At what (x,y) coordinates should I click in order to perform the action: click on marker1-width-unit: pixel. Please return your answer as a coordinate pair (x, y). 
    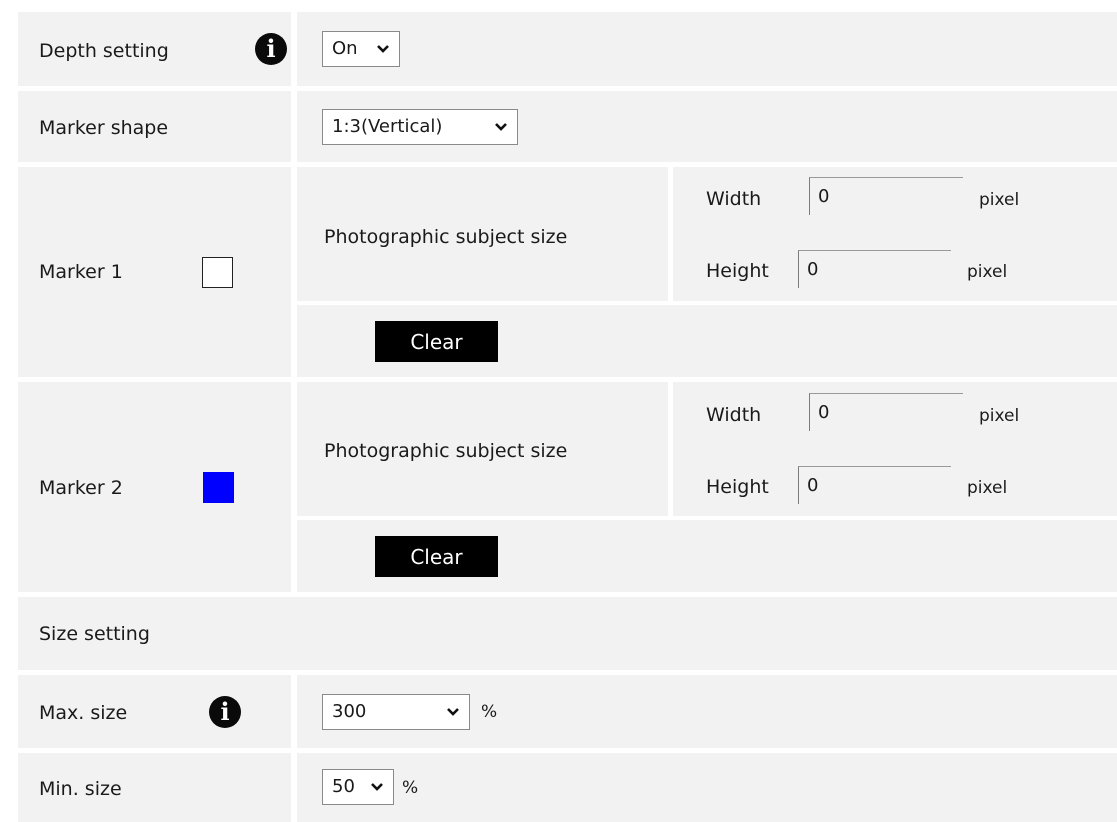
    Looking at the image, I should click on (999, 200).